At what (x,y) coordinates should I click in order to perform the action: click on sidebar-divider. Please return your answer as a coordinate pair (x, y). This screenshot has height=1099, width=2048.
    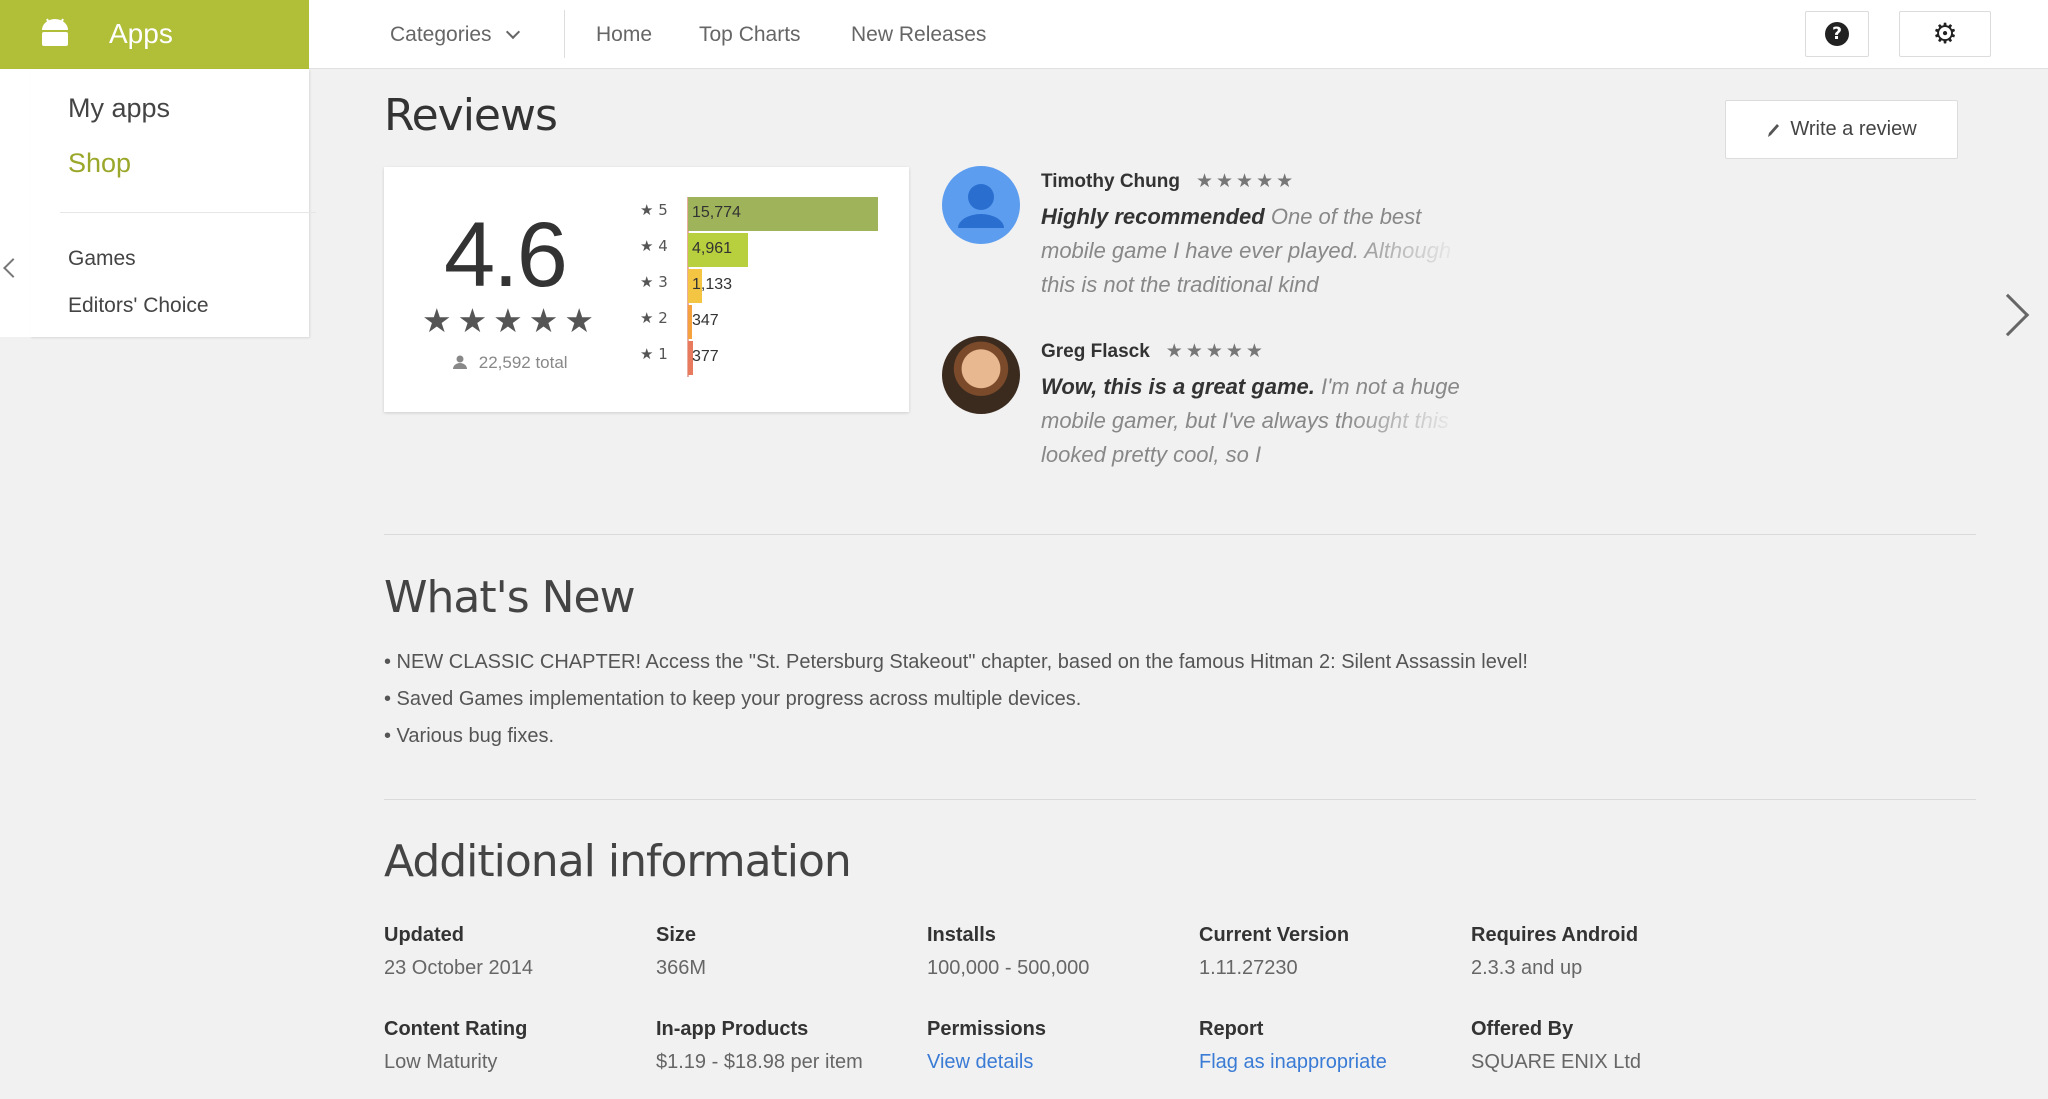
    Looking at the image, I should click on (188, 212).